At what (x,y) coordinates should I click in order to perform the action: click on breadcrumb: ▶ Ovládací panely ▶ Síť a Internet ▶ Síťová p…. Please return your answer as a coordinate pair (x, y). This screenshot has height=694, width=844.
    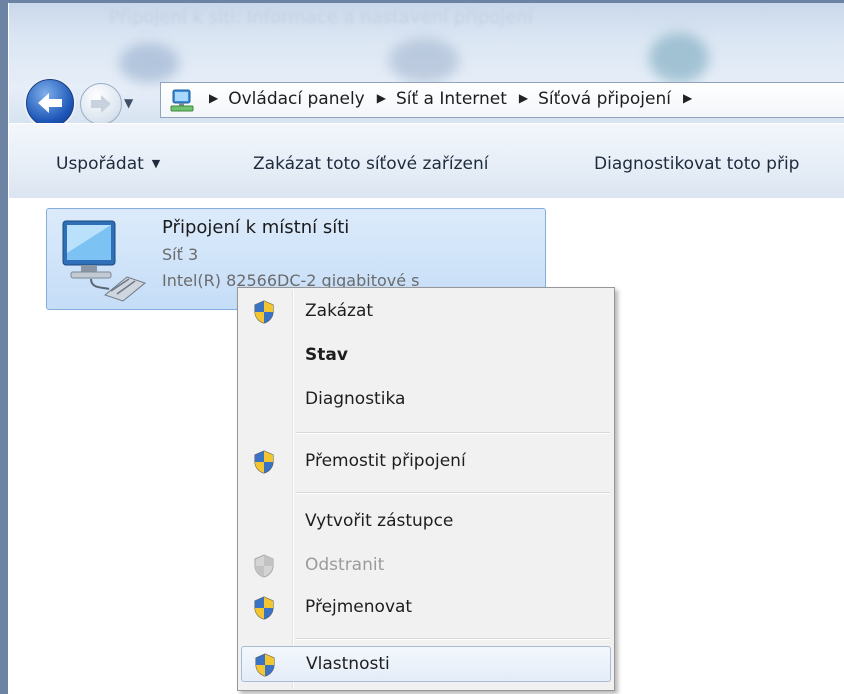
    Looking at the image, I should click on (452, 99).